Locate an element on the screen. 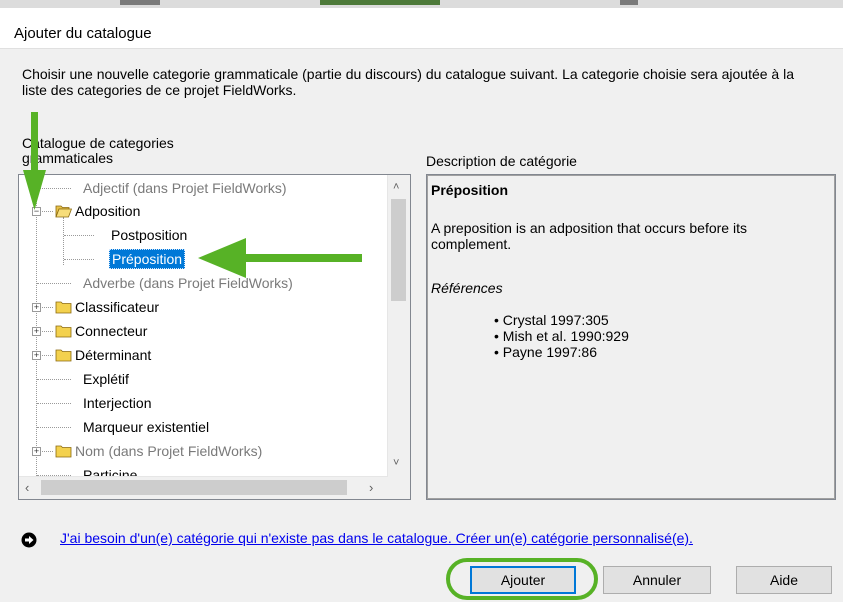  tree-item-marqueur-existentiel: Marqueur existentiel is located at coordinates (204, 427).